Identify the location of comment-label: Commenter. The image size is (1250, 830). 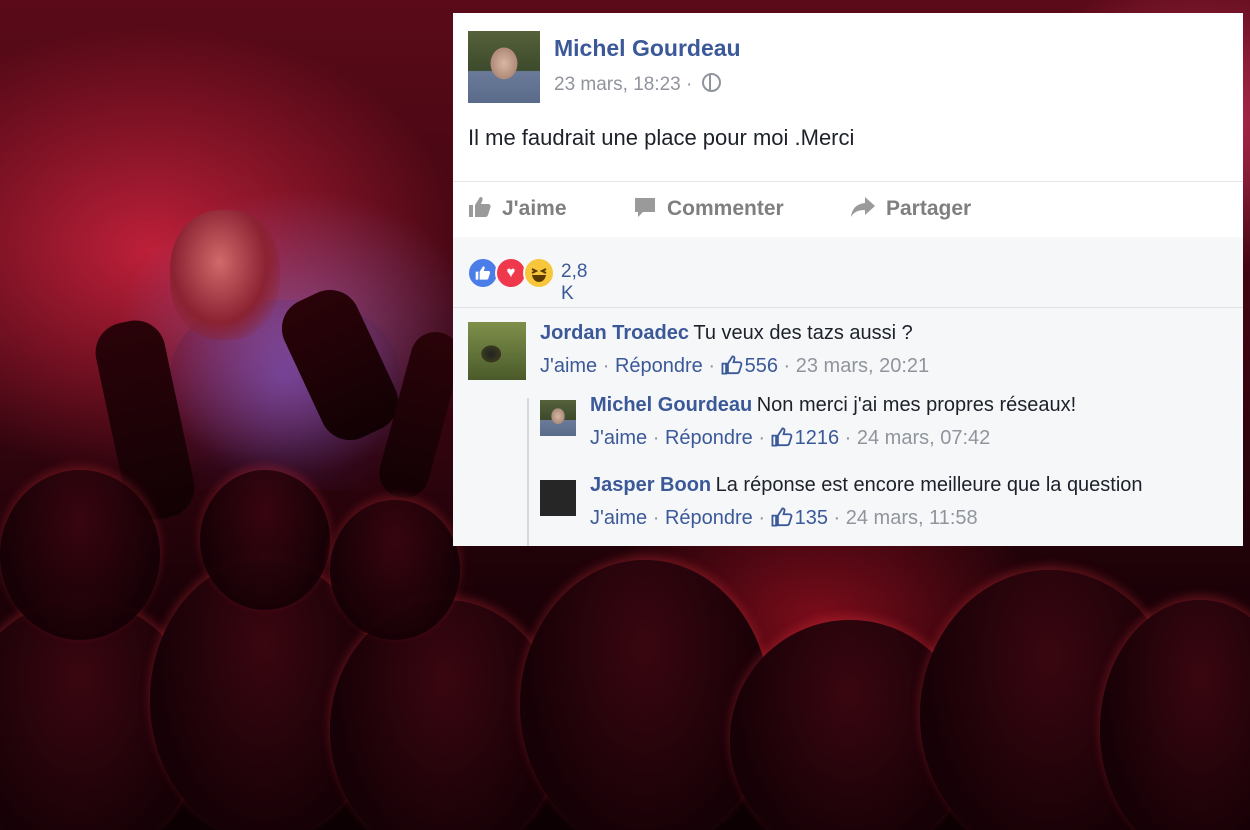
(725, 208).